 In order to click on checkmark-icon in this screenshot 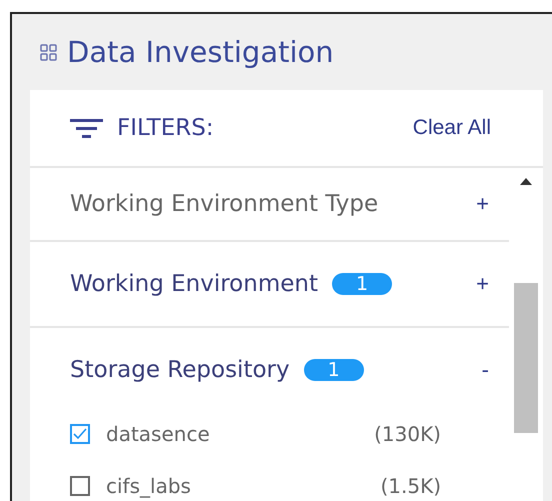, I will do `click(80, 434)`.